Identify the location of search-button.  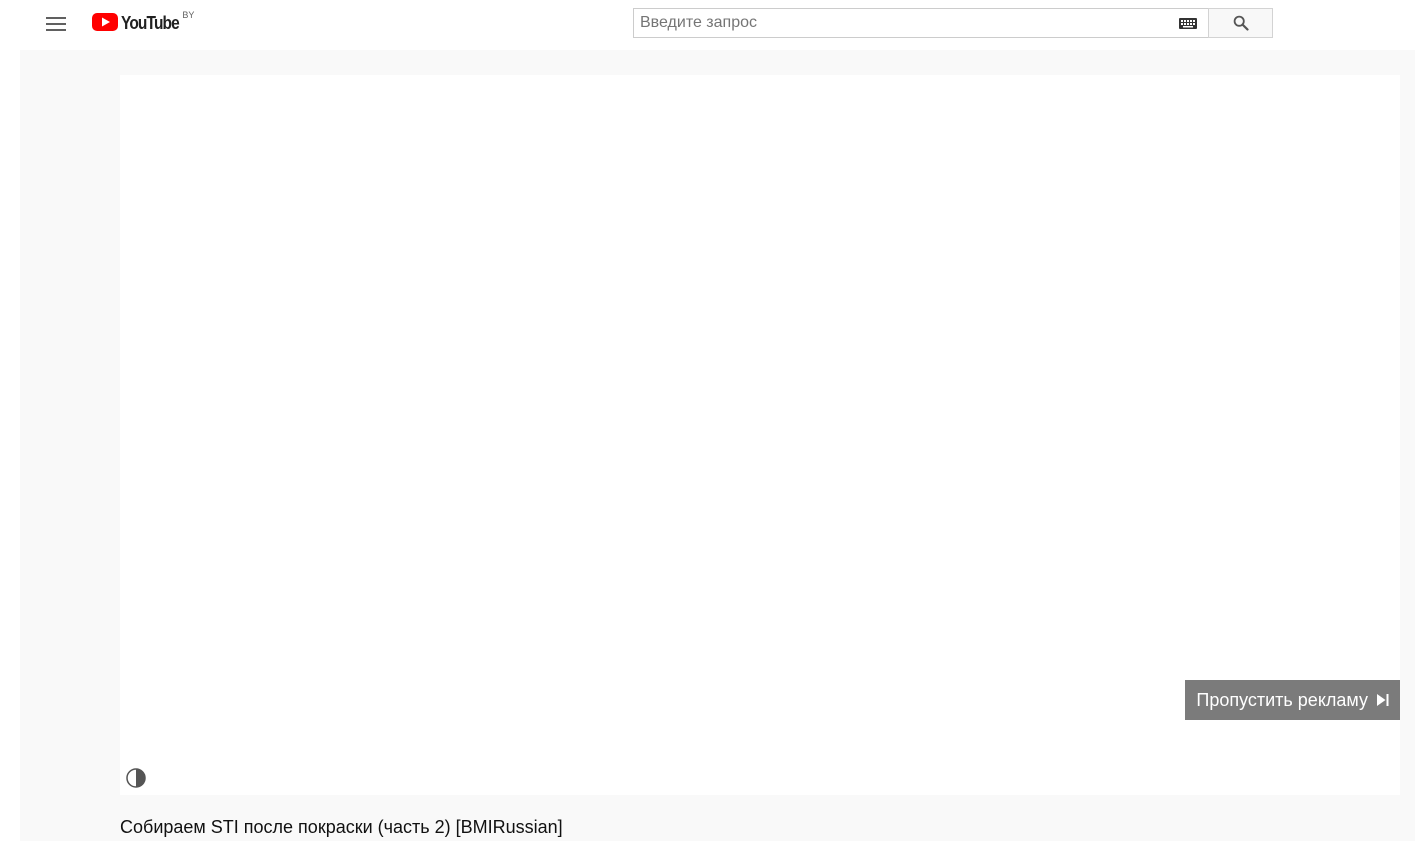
(1240, 23).